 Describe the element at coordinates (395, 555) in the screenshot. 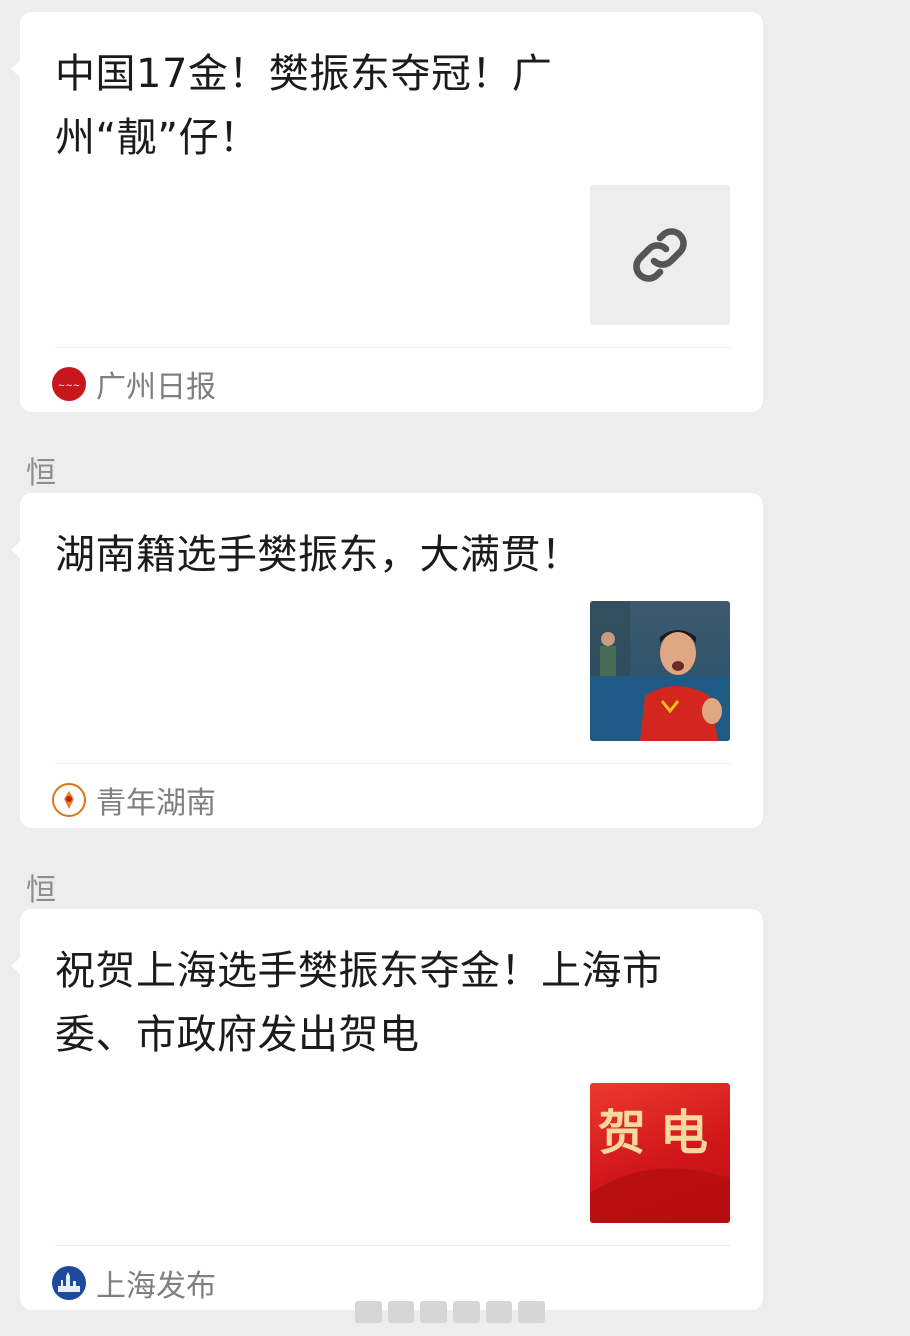

I see `article-title: 湖南籍选手樊振东，大满贯！` at that location.